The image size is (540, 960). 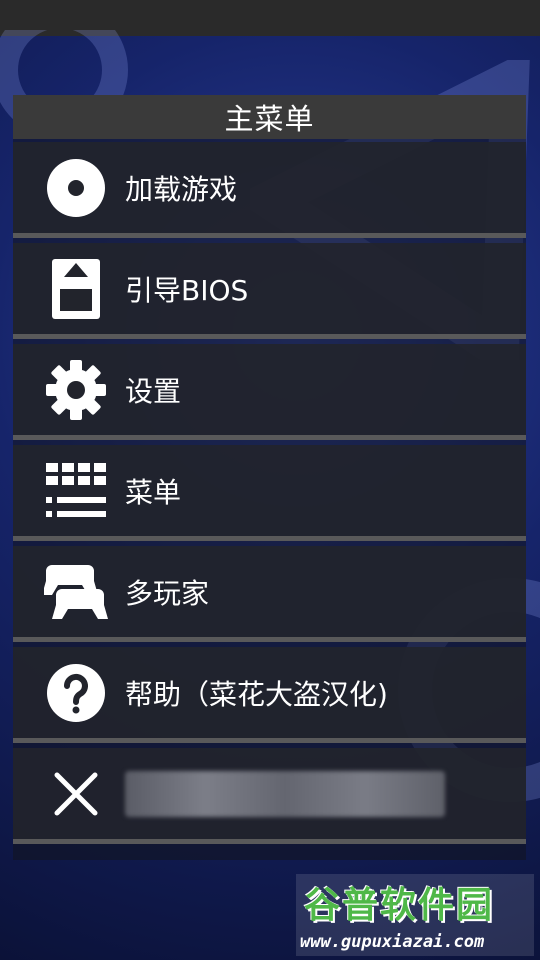 What do you see at coordinates (181, 189) in the screenshot?
I see `menu-item-label: 加载游戏` at bounding box center [181, 189].